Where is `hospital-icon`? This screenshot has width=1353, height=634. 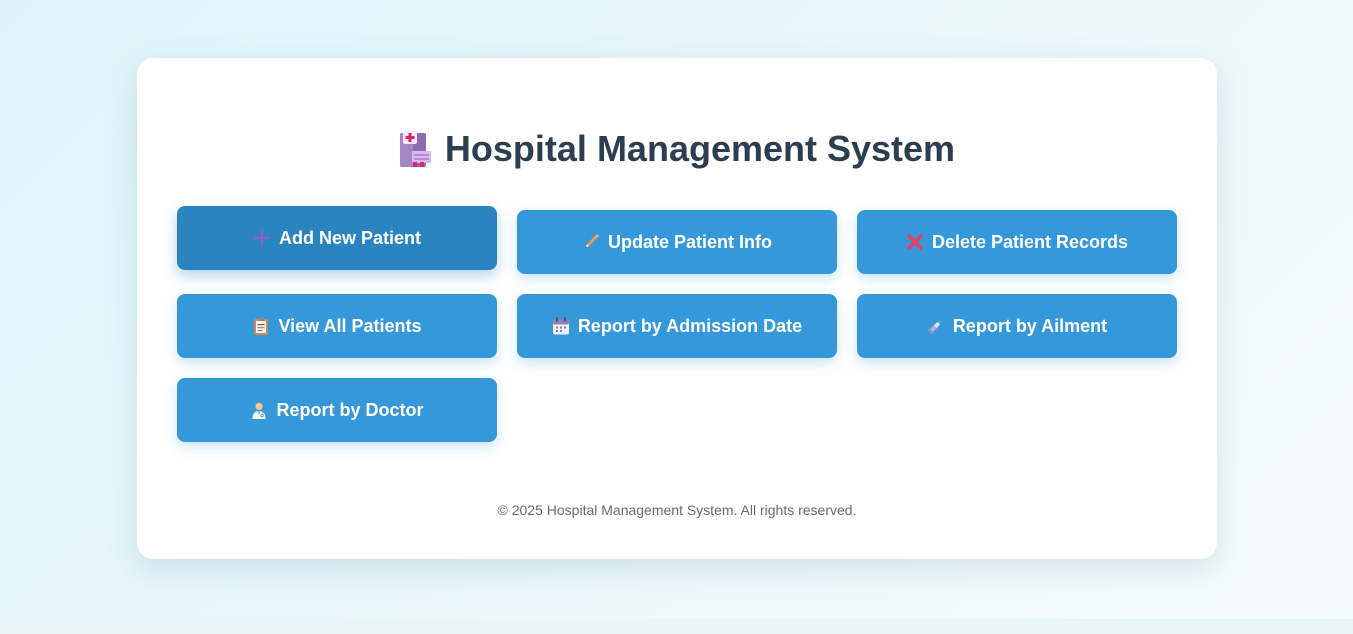 hospital-icon is located at coordinates (415, 149).